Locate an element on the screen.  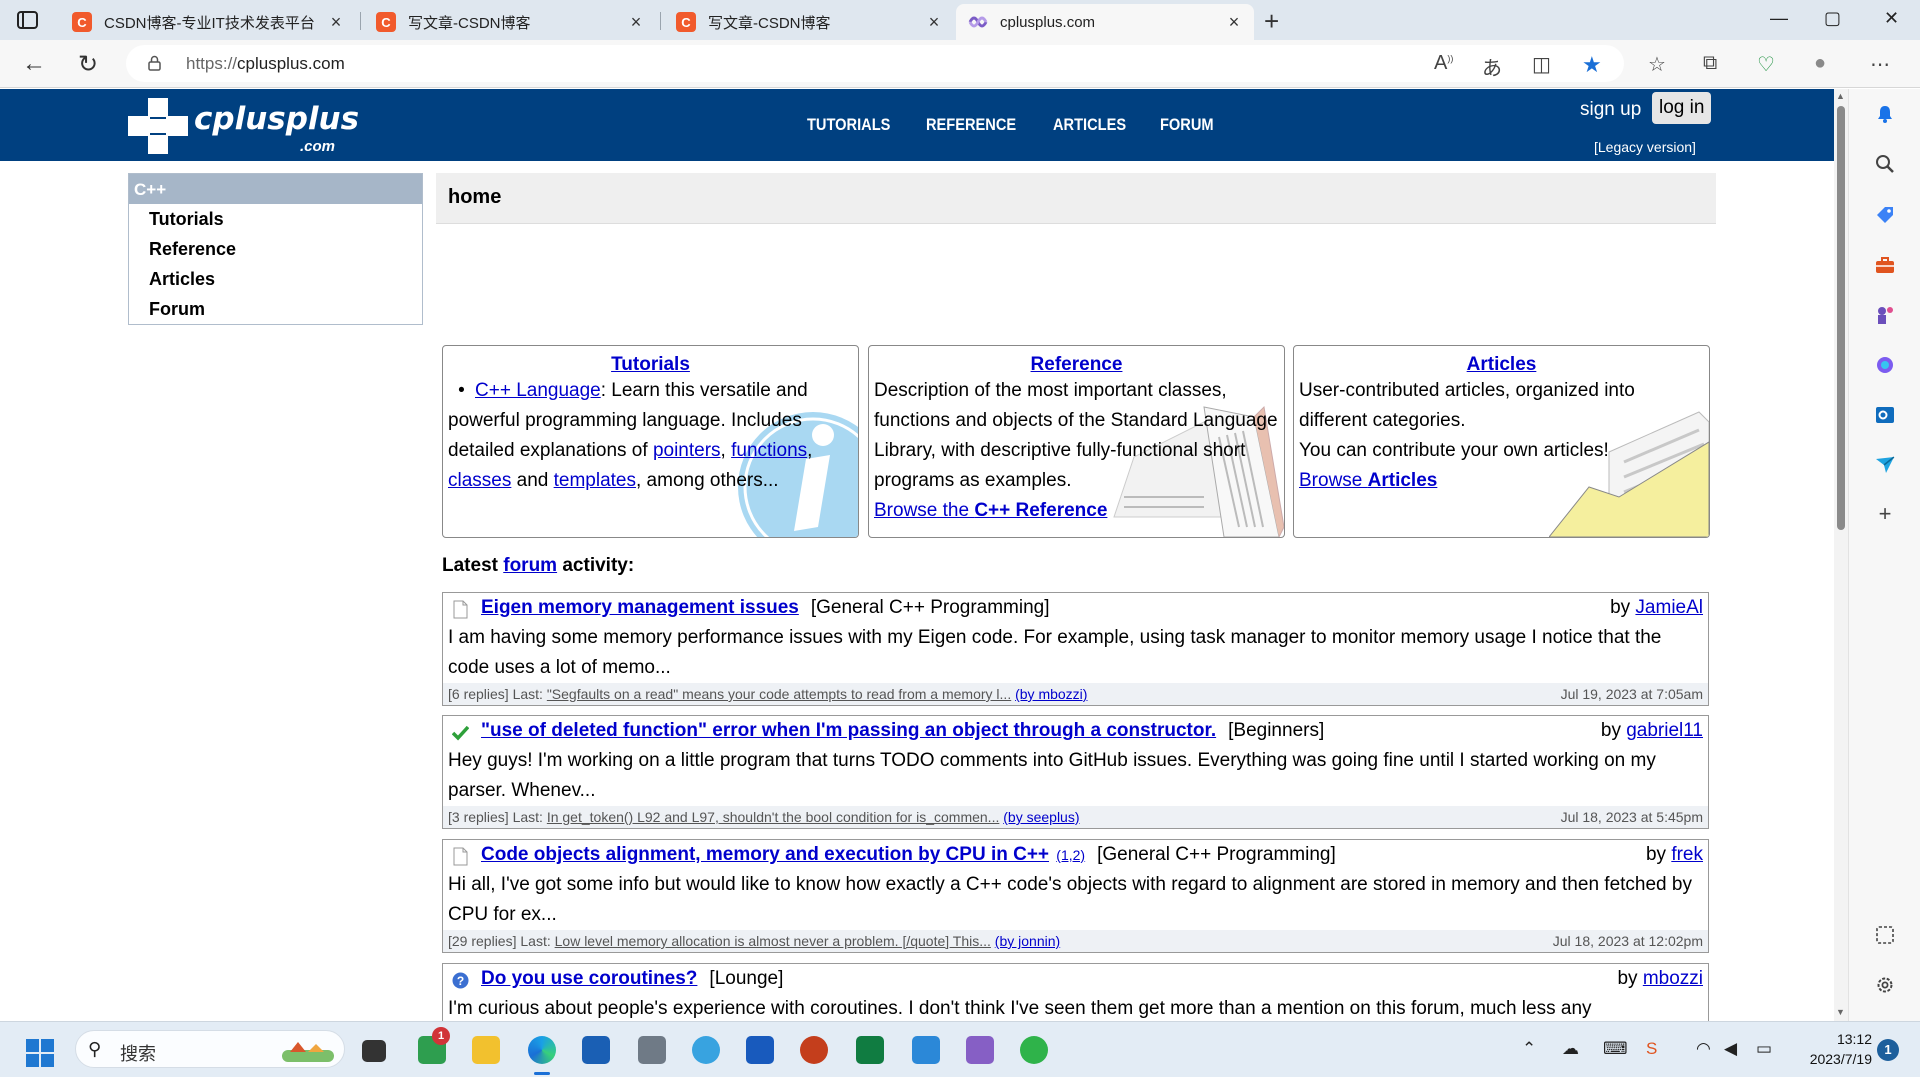
outlook-icon is located at coordinates (1885, 415).